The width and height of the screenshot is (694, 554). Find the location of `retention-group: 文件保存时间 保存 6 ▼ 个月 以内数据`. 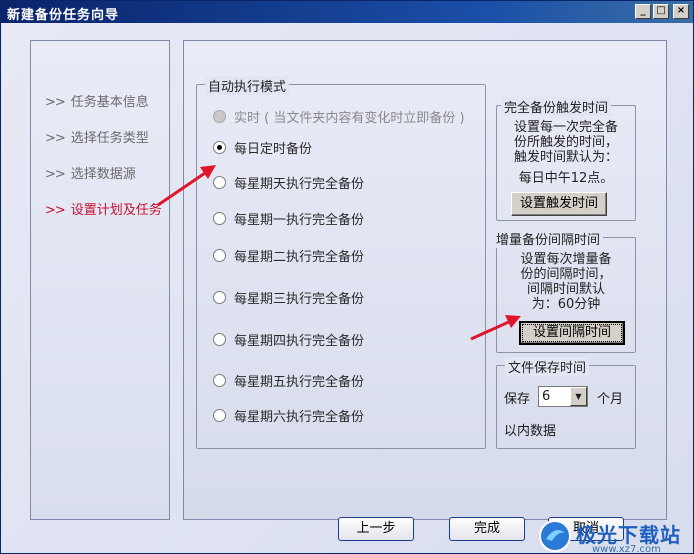

retention-group: 文件保存时间 保存 6 ▼ 个月 以内数据 is located at coordinates (566, 403).